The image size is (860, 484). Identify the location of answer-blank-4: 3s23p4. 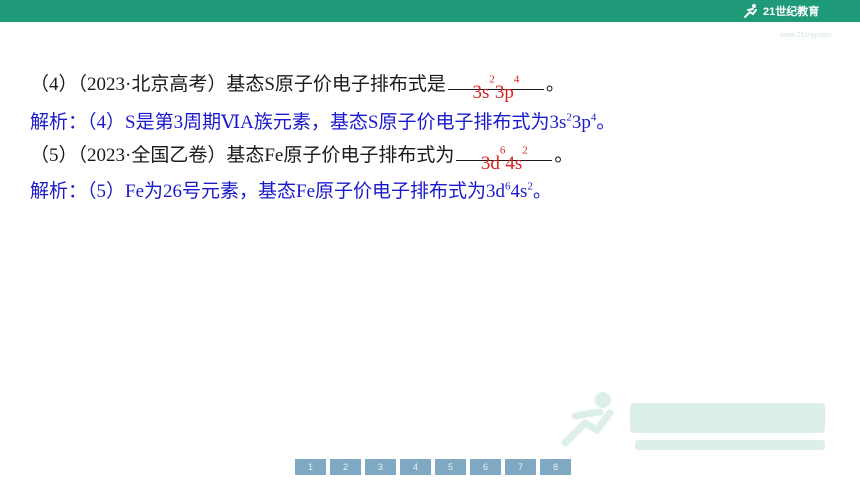
(495, 84).